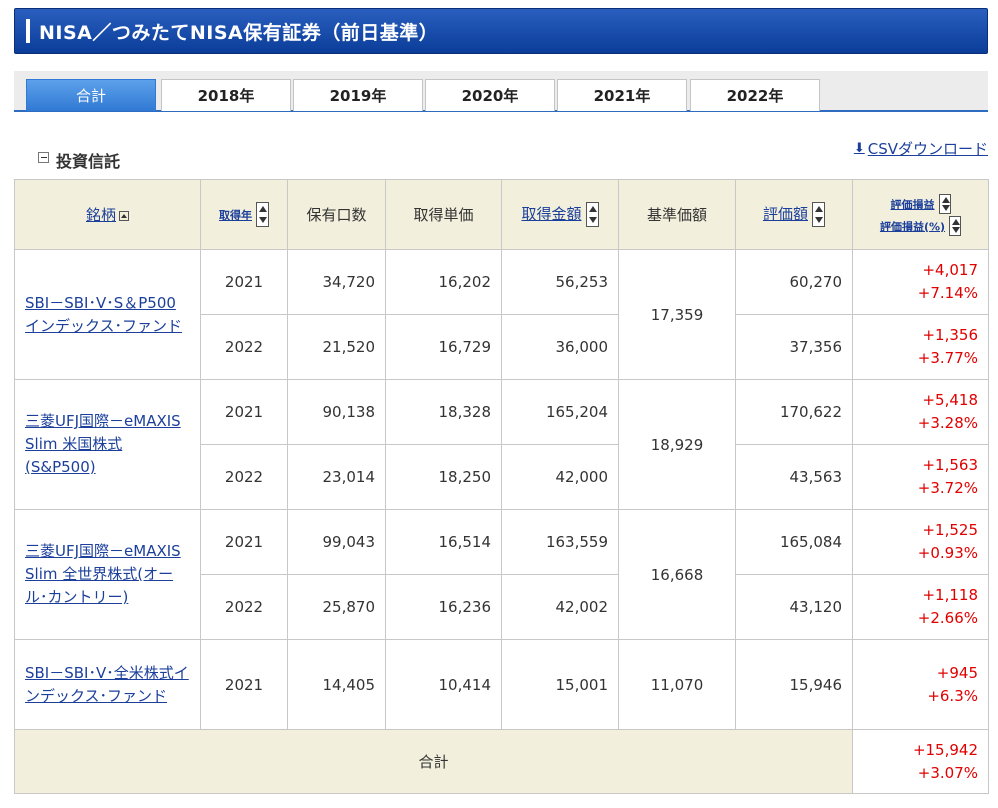  Describe the element at coordinates (677, 314) in the screenshot. I see `nav-cell: 17,359` at that location.